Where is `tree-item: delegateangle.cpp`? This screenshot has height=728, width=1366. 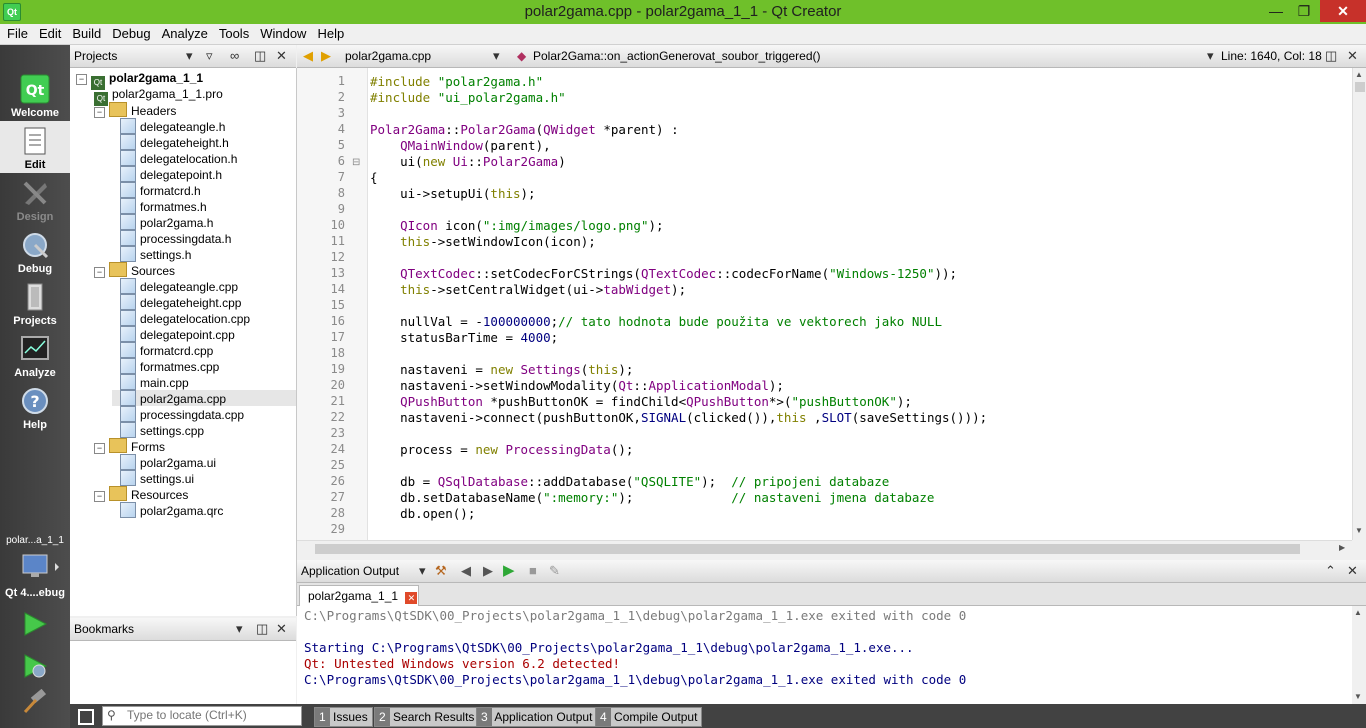 tree-item: delegateangle.cpp is located at coordinates (175, 286).